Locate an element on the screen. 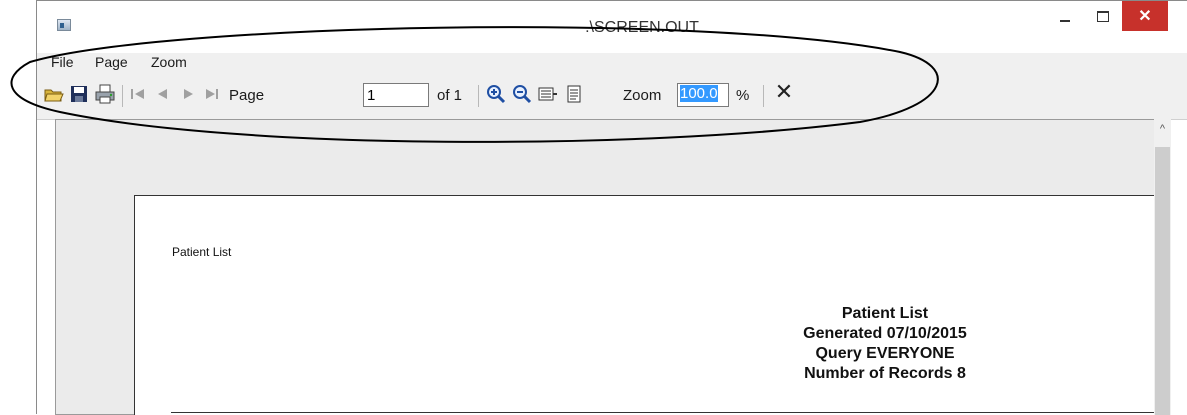 The image size is (1187, 415). zoom-label: Zoom is located at coordinates (642, 95).